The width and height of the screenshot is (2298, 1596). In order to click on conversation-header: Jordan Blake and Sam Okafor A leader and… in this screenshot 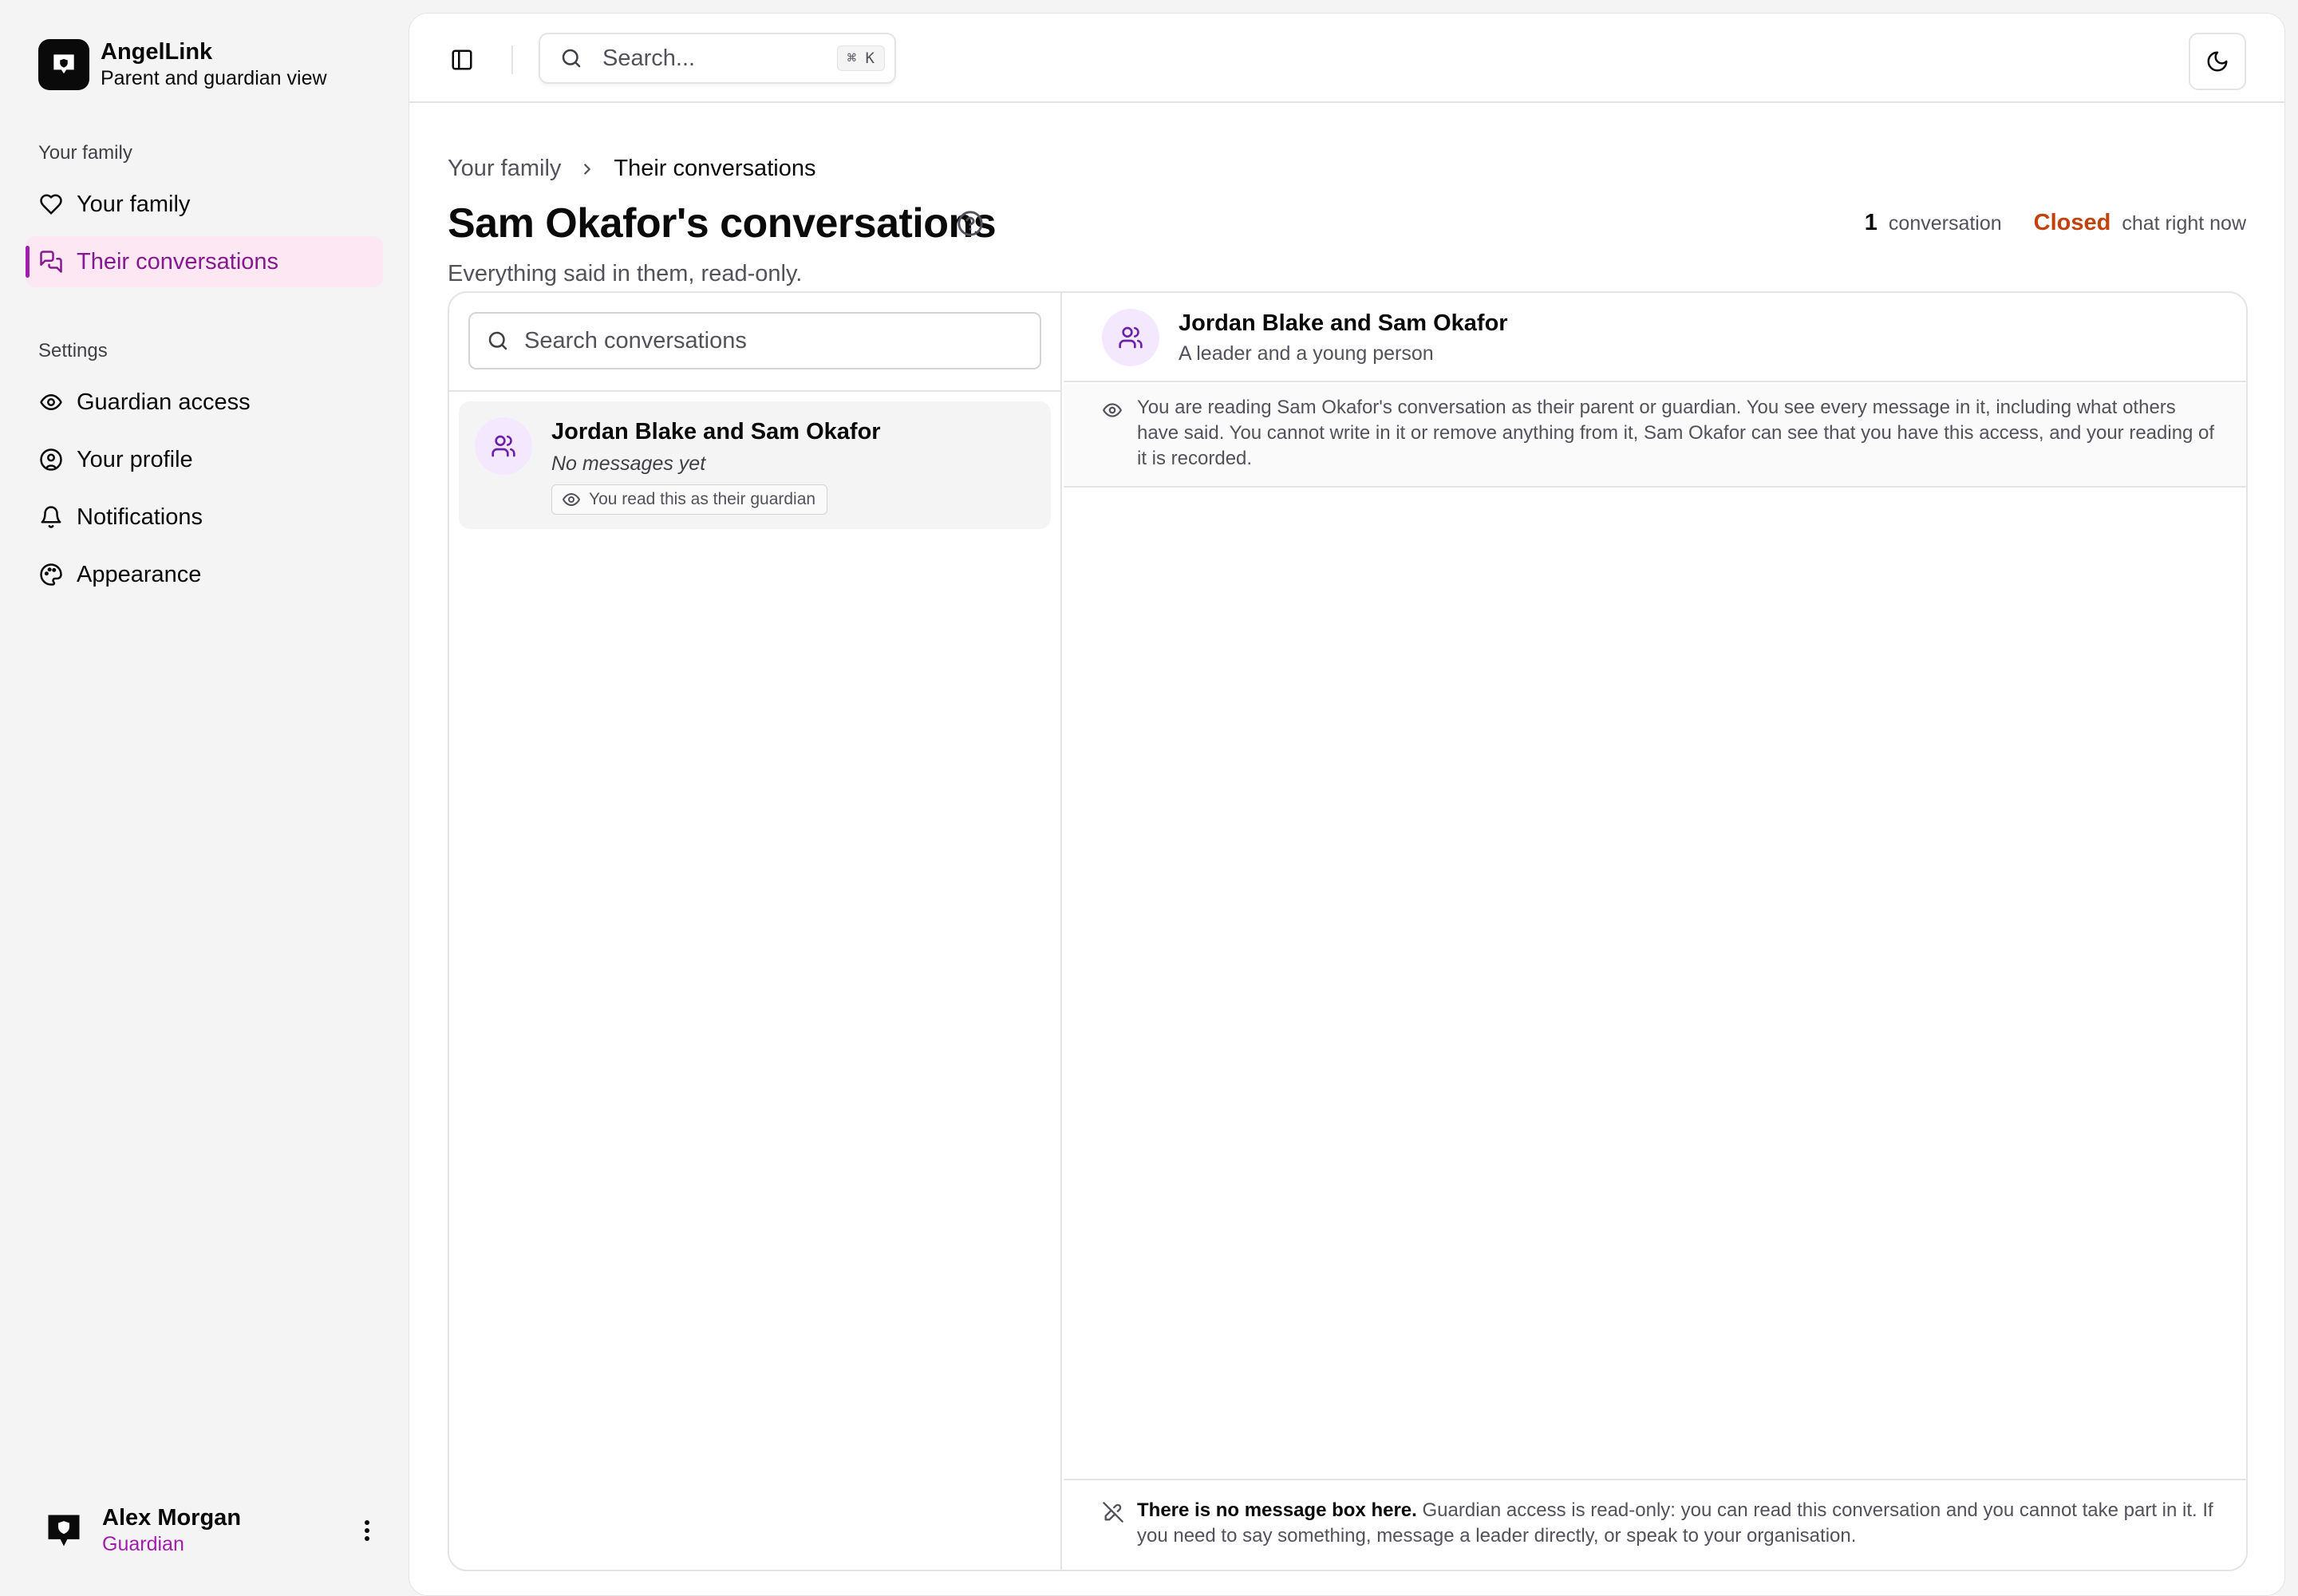, I will do `click(1655, 337)`.